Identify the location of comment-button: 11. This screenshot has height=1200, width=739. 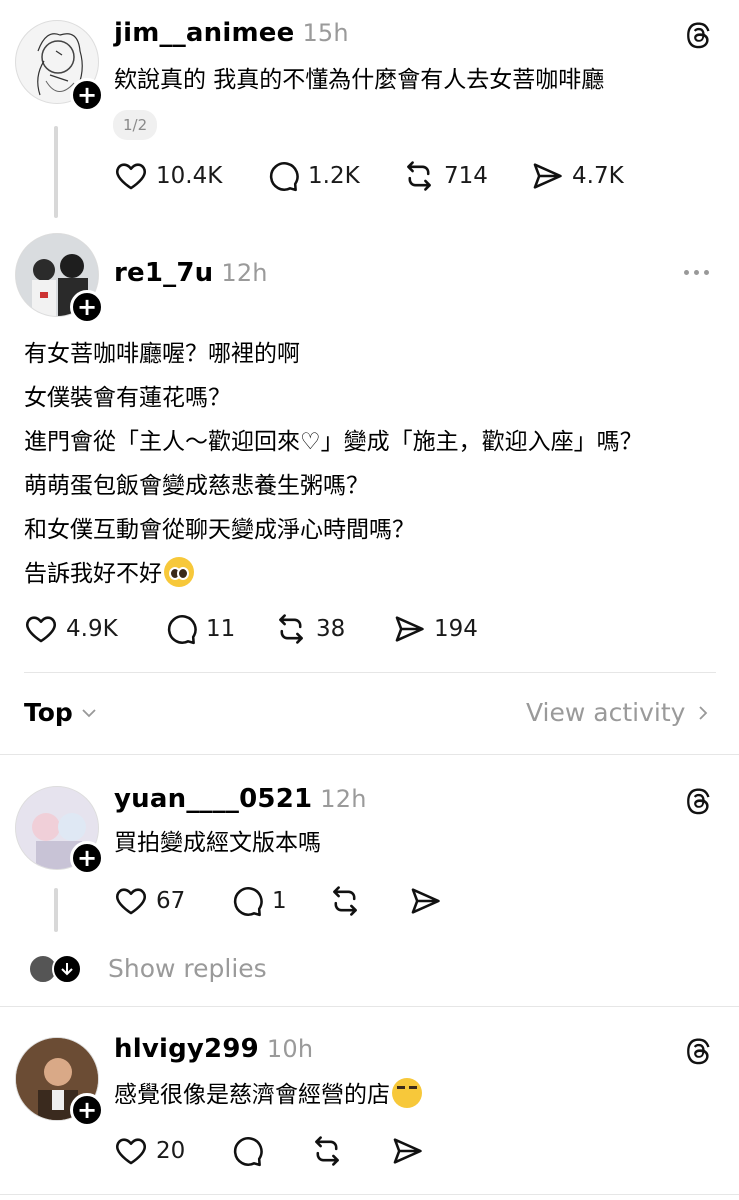
(199, 629).